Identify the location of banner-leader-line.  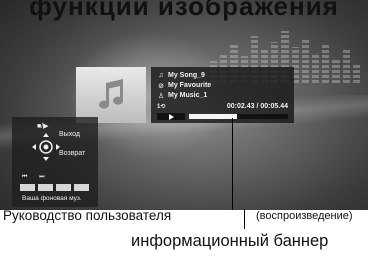
(232, 164).